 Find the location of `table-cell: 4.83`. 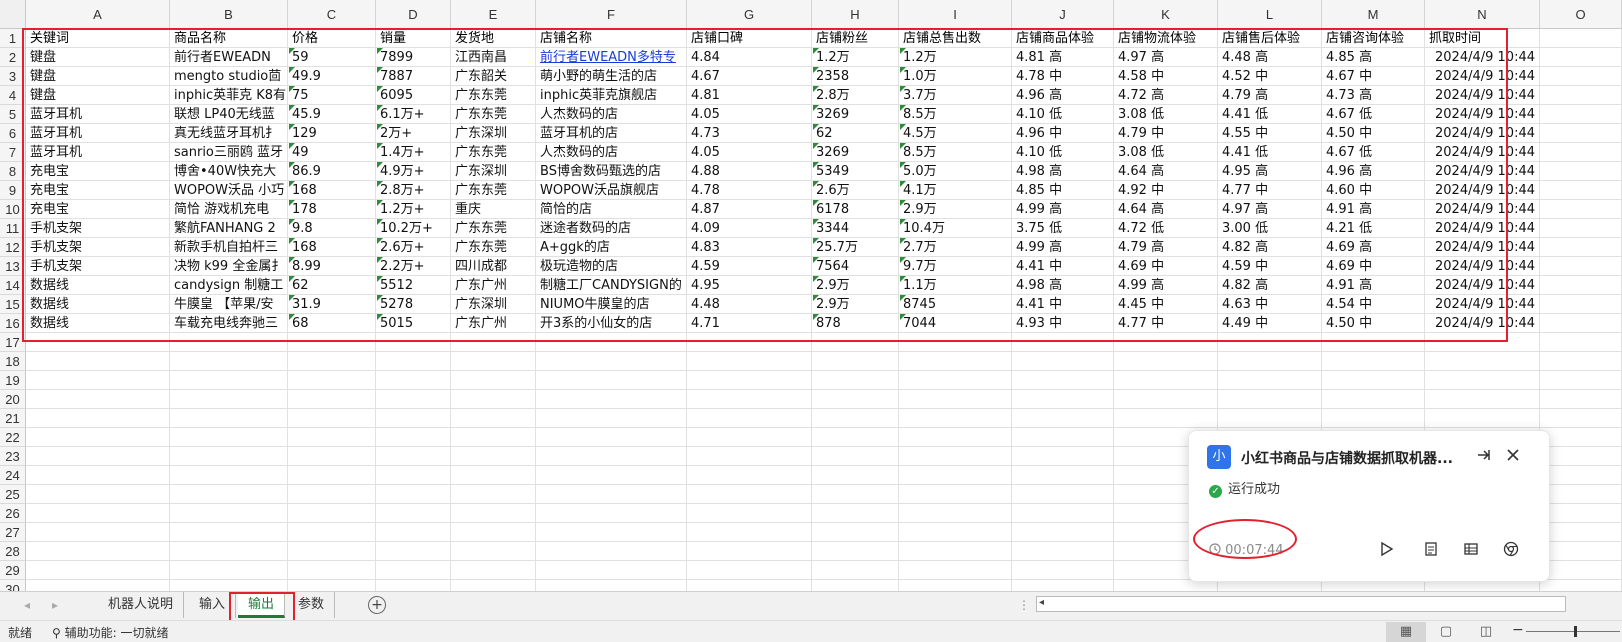

table-cell: 4.83 is located at coordinates (749, 247).